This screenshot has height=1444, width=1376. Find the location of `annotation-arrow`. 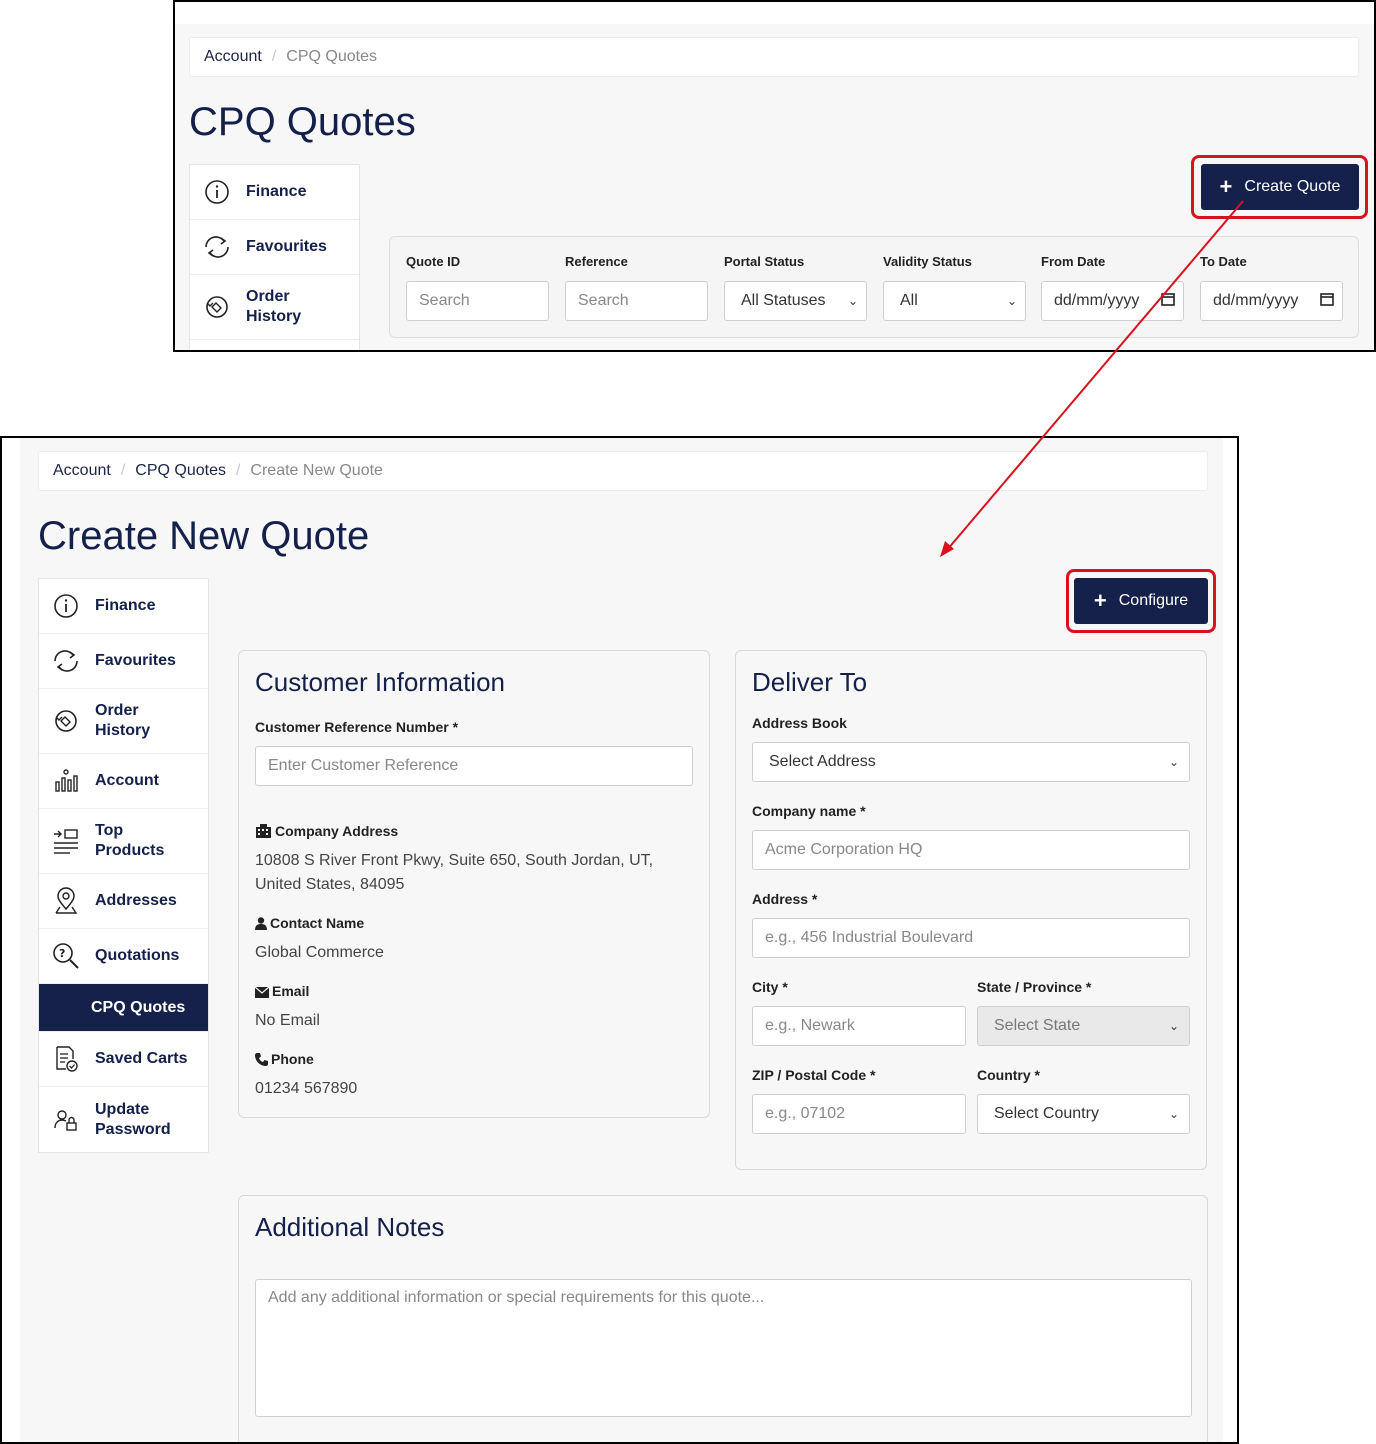

annotation-arrow is located at coordinates (1092, 378).